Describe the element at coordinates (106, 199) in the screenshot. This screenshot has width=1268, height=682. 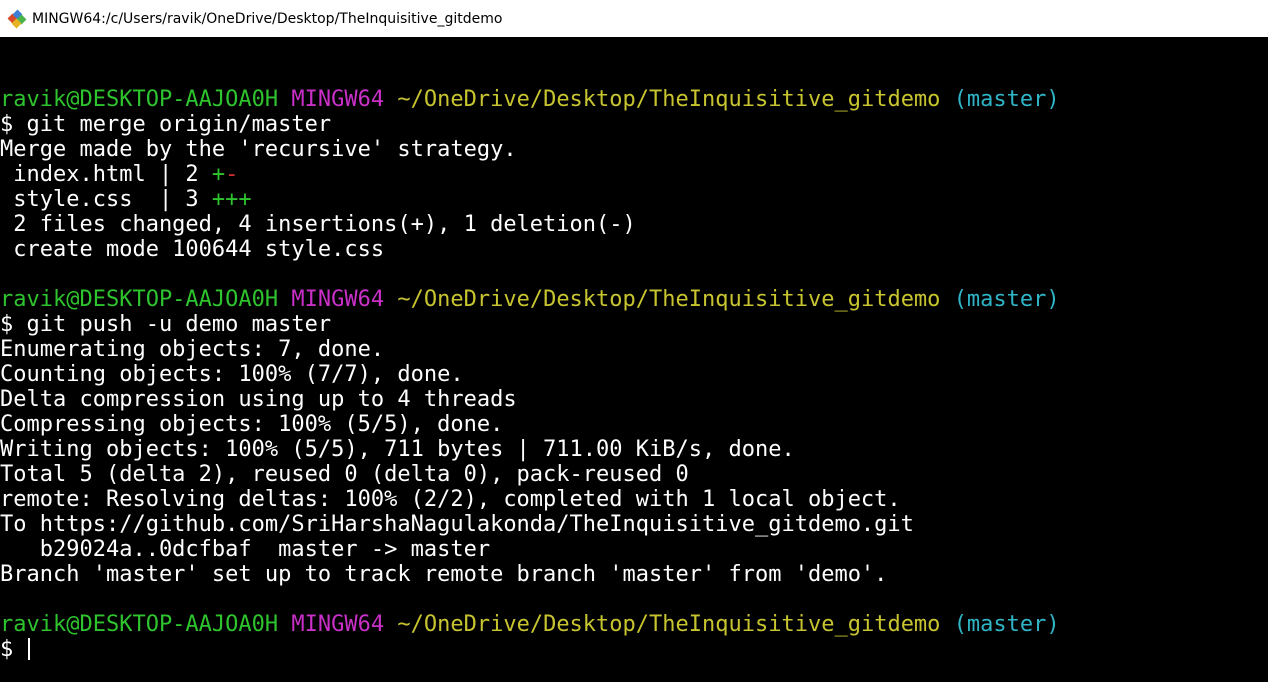
I see `diffstat-text: style.css | 3` at that location.